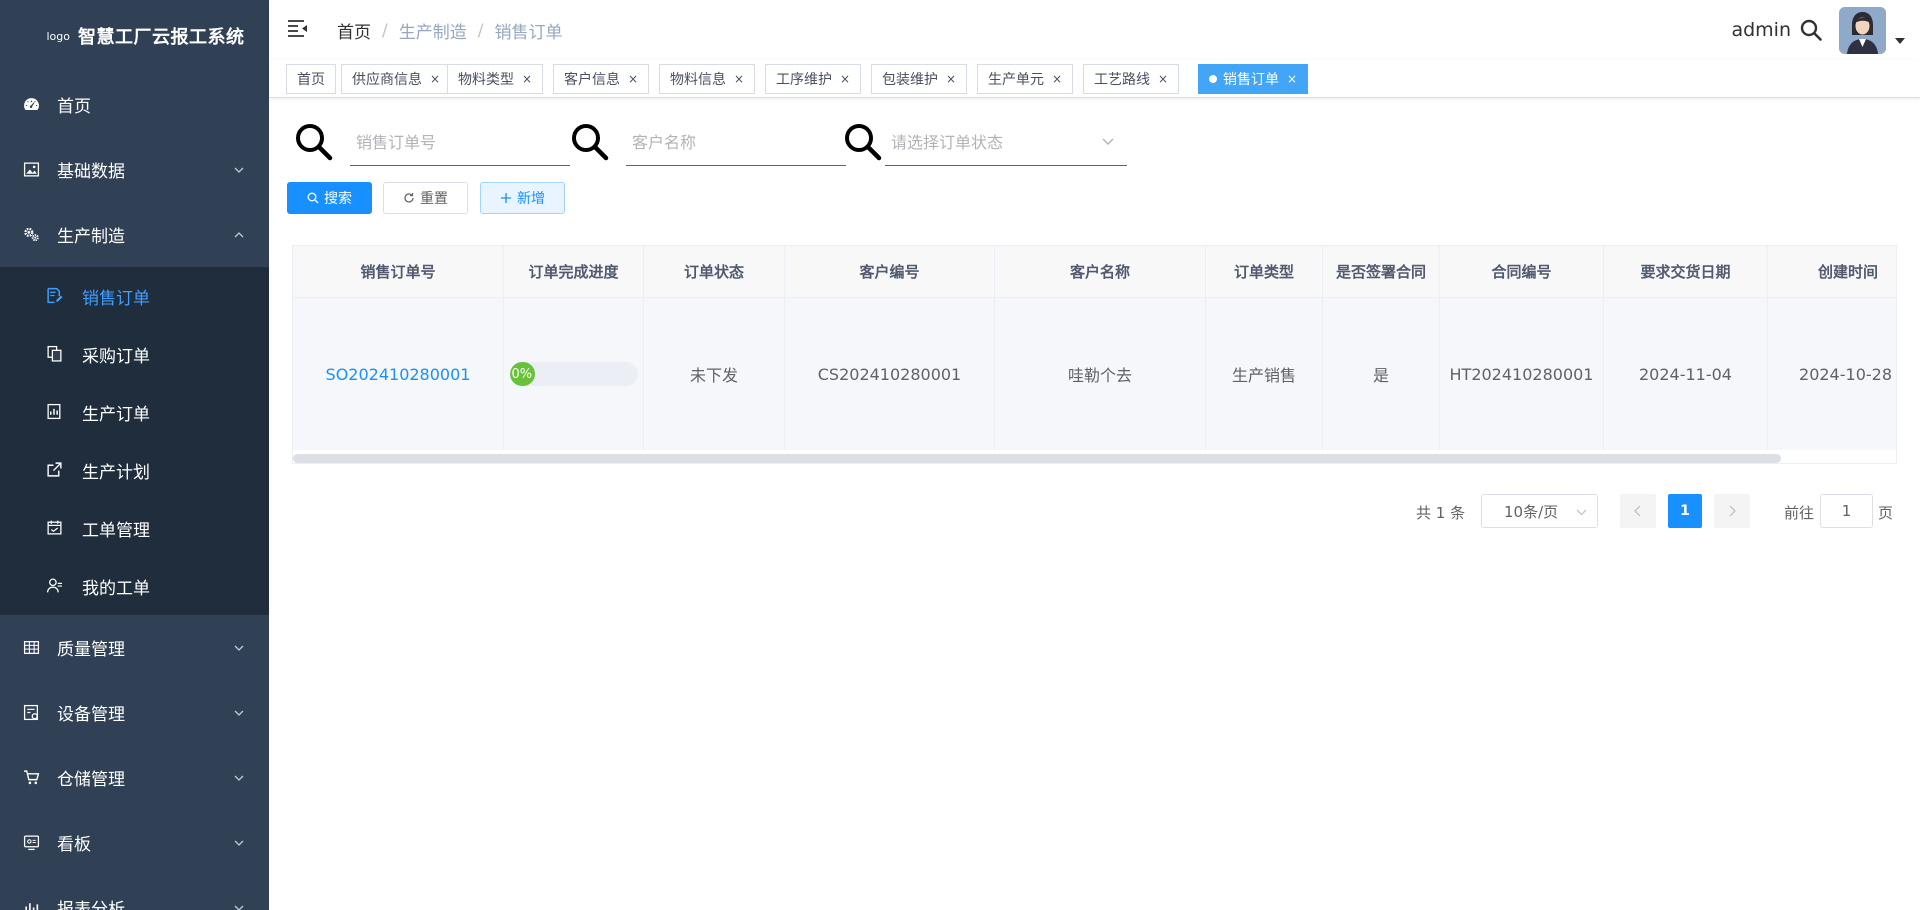 The height and width of the screenshot is (910, 1920). I want to click on col-header-order-no: 销售订单号, so click(398, 271).